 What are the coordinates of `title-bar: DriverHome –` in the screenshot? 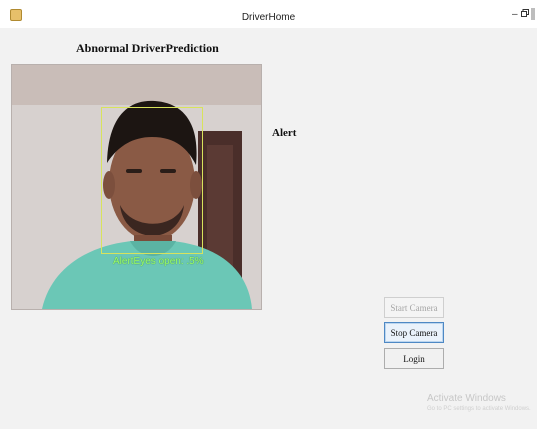 It's located at (268, 14).